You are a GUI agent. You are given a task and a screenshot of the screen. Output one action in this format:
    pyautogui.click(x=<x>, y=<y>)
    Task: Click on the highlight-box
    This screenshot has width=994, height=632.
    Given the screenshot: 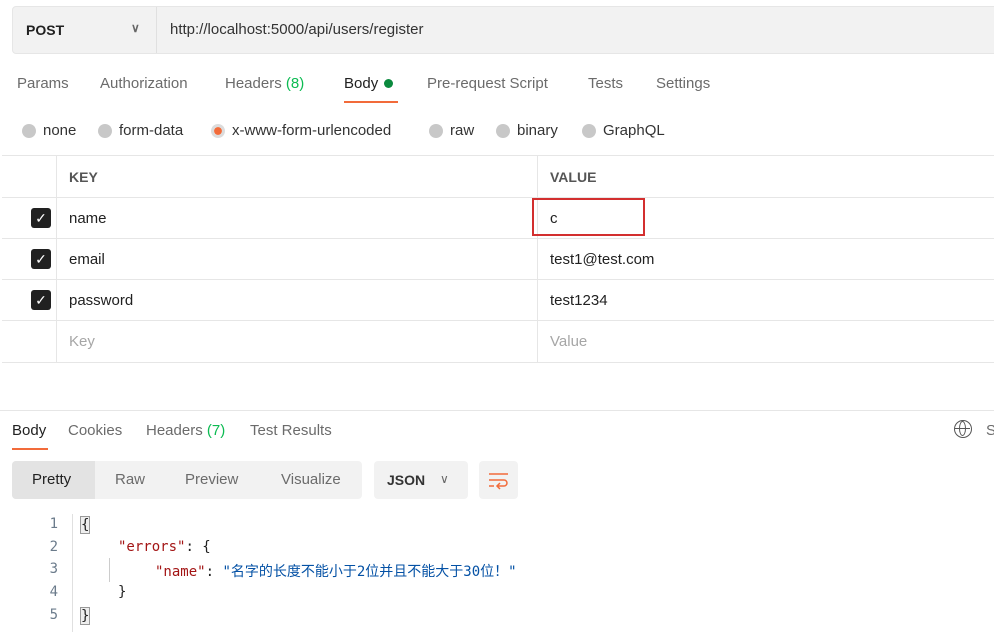 What is the action you would take?
    pyautogui.click(x=588, y=217)
    